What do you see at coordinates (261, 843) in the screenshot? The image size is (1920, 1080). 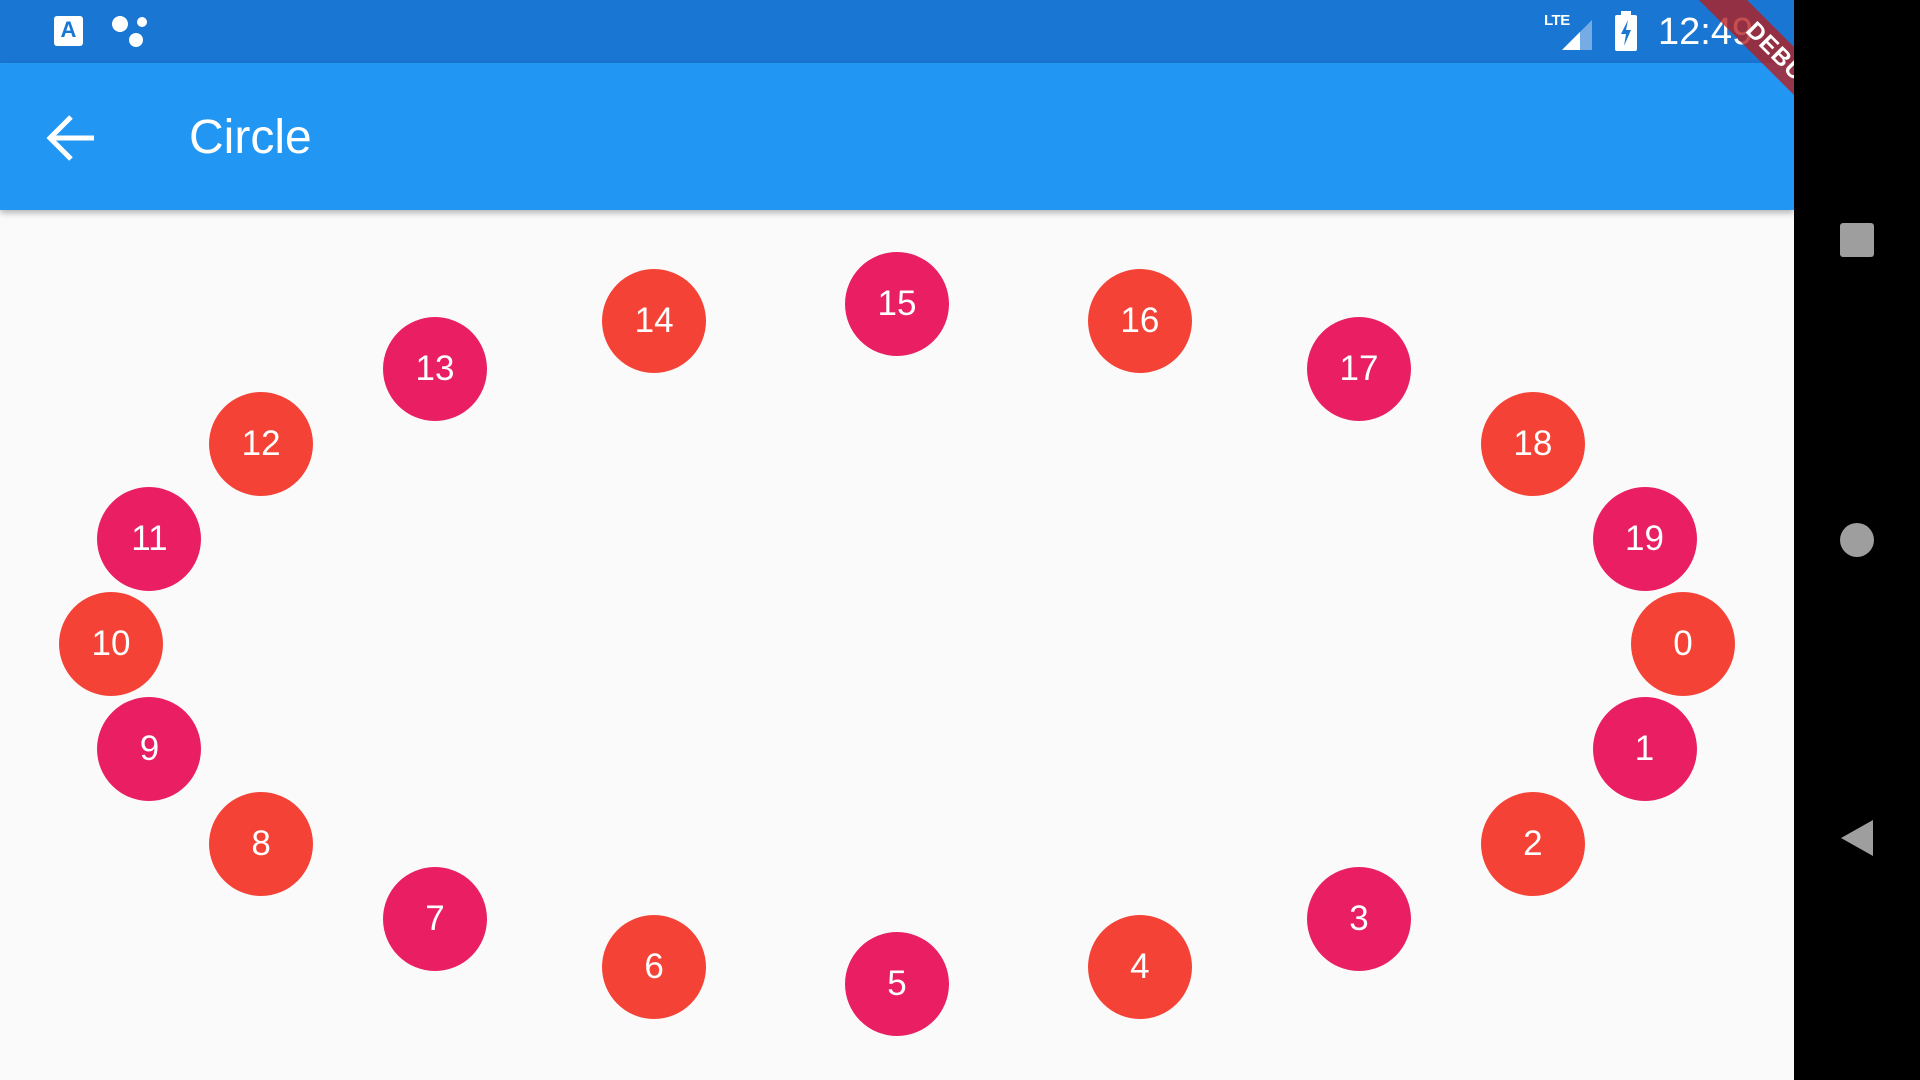 I see `circle-item-8: 8` at bounding box center [261, 843].